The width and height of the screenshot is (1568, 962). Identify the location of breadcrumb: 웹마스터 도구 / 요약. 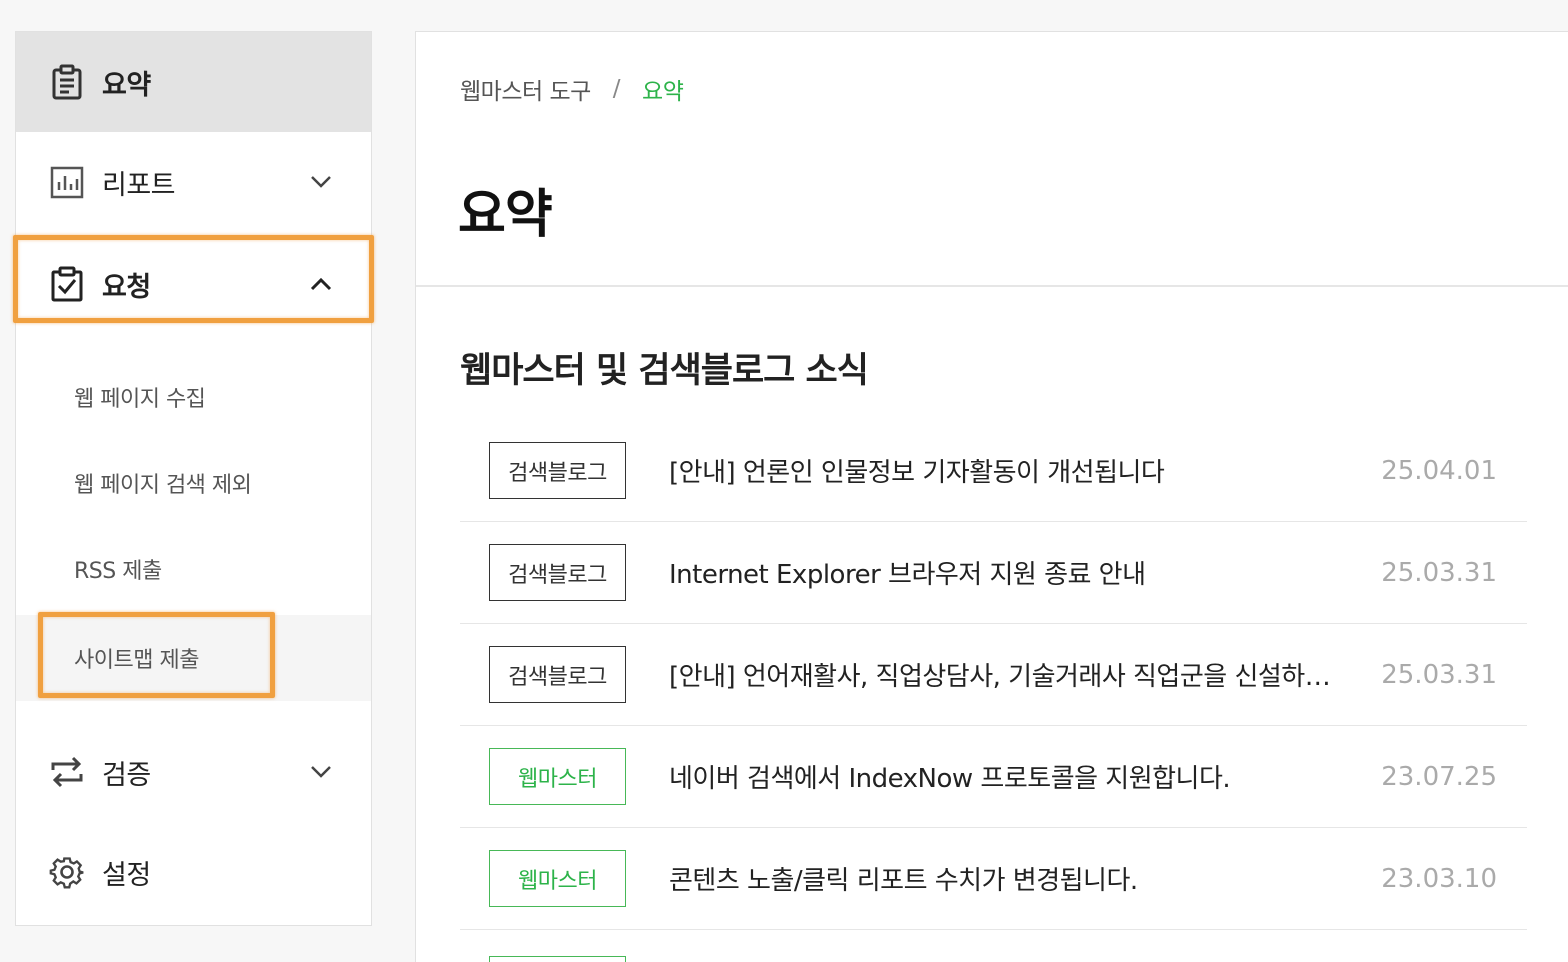
(572, 89).